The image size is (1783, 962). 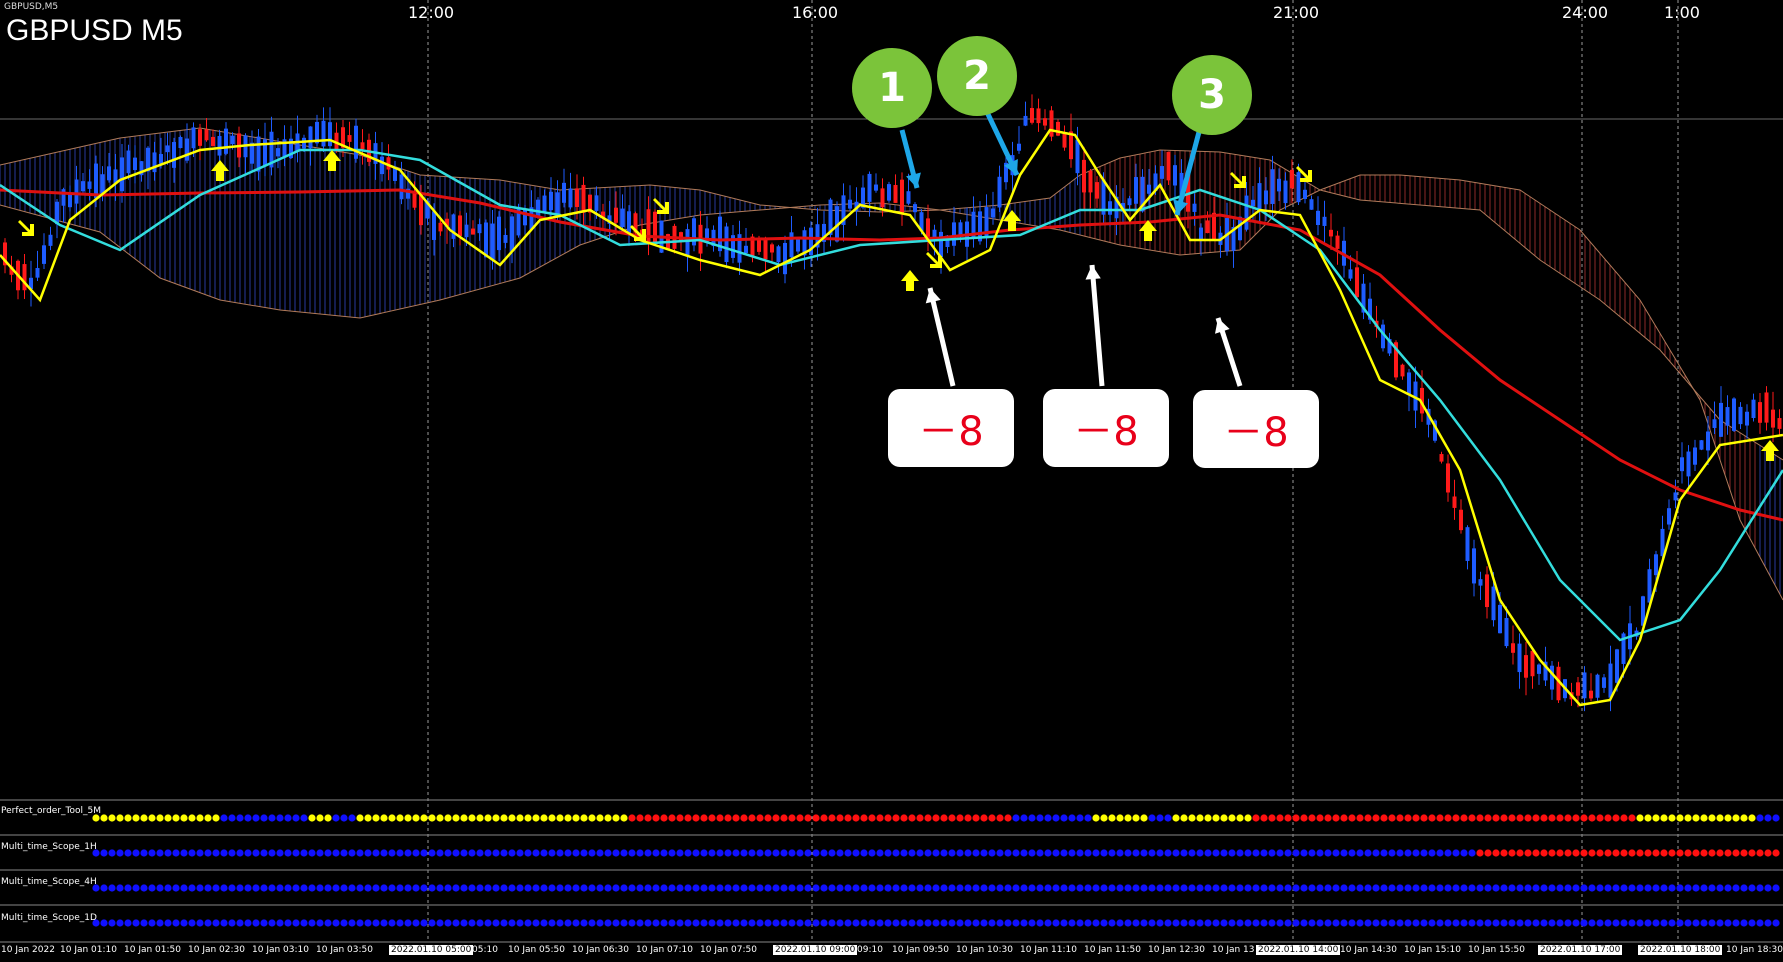 What do you see at coordinates (49, 882) in the screenshot?
I see `subwindow-label-4h: Multi_time_Scope_4H` at bounding box center [49, 882].